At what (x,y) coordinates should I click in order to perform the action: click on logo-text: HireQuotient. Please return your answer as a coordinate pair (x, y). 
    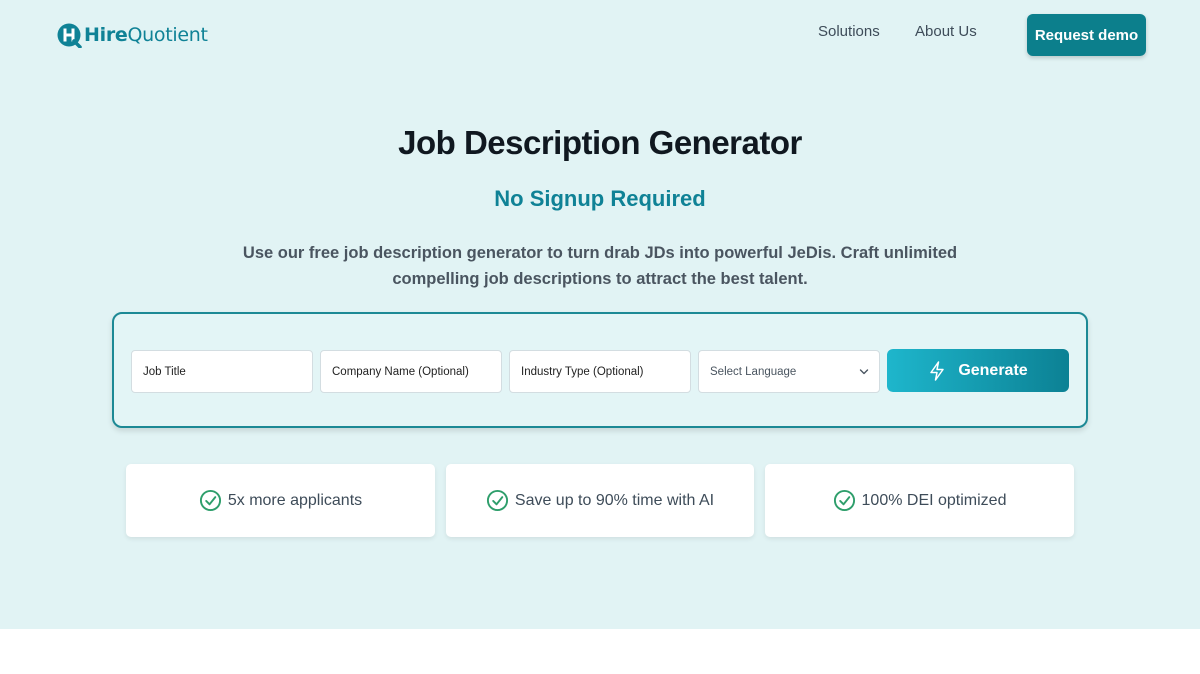
    Looking at the image, I should click on (146, 35).